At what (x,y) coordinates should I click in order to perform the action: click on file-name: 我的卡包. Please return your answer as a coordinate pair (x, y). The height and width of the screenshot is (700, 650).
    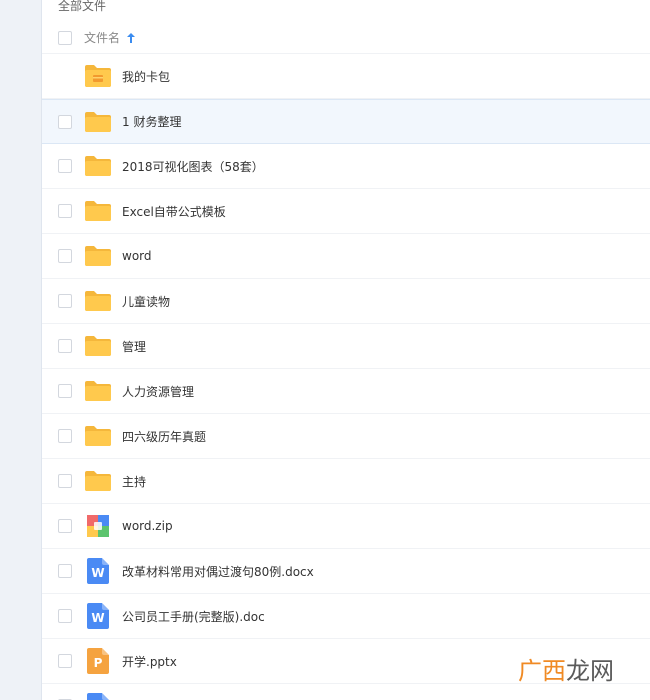
    Looking at the image, I should click on (146, 76).